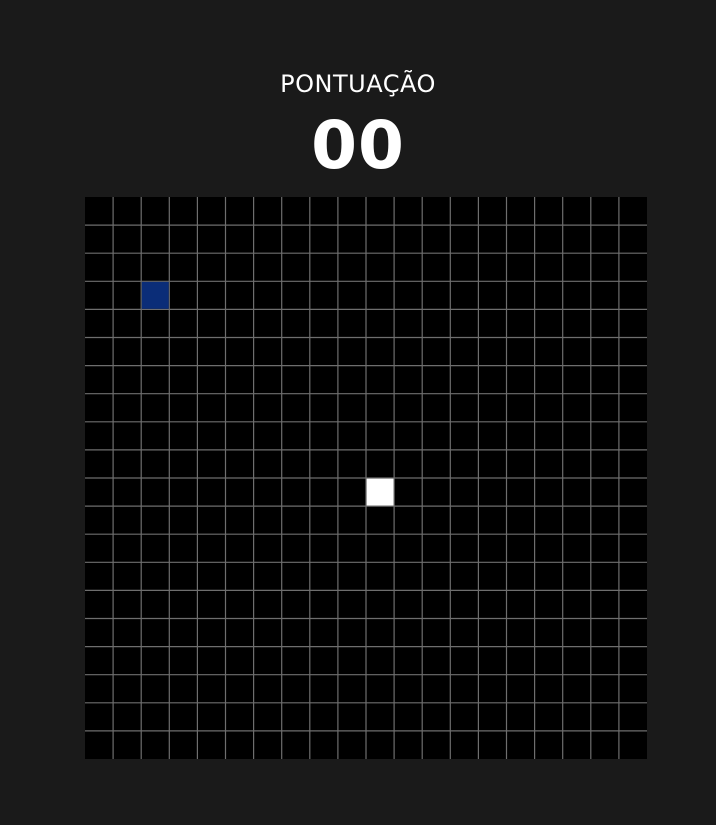 Image resolution: width=716 pixels, height=825 pixels. Describe the element at coordinates (358, 84) in the screenshot. I see `score-label: PONTUAÇÃO` at that location.